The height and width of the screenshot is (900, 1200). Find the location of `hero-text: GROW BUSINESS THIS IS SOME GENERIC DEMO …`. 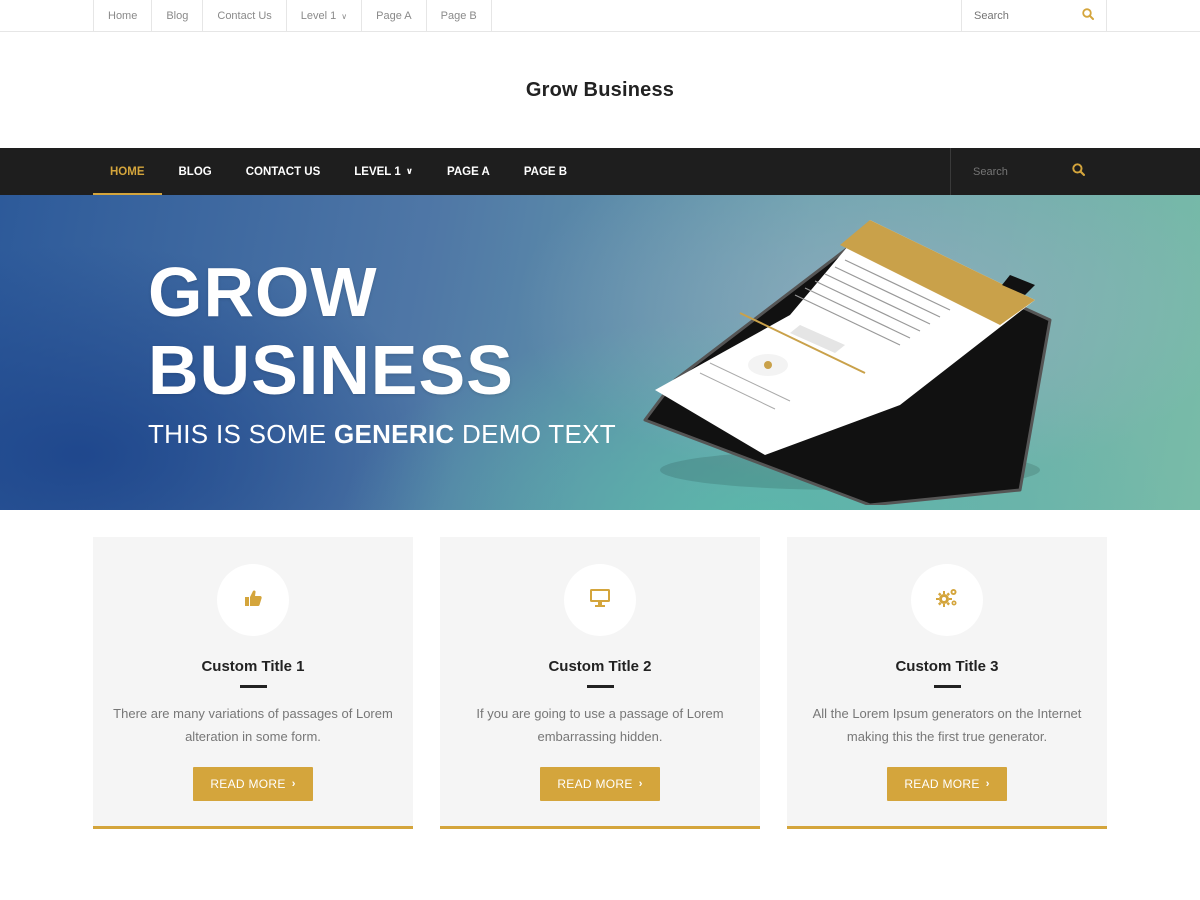

hero-text: GROW BUSINESS THIS IS SOME GENERIC DEMO … is located at coordinates (382, 351).